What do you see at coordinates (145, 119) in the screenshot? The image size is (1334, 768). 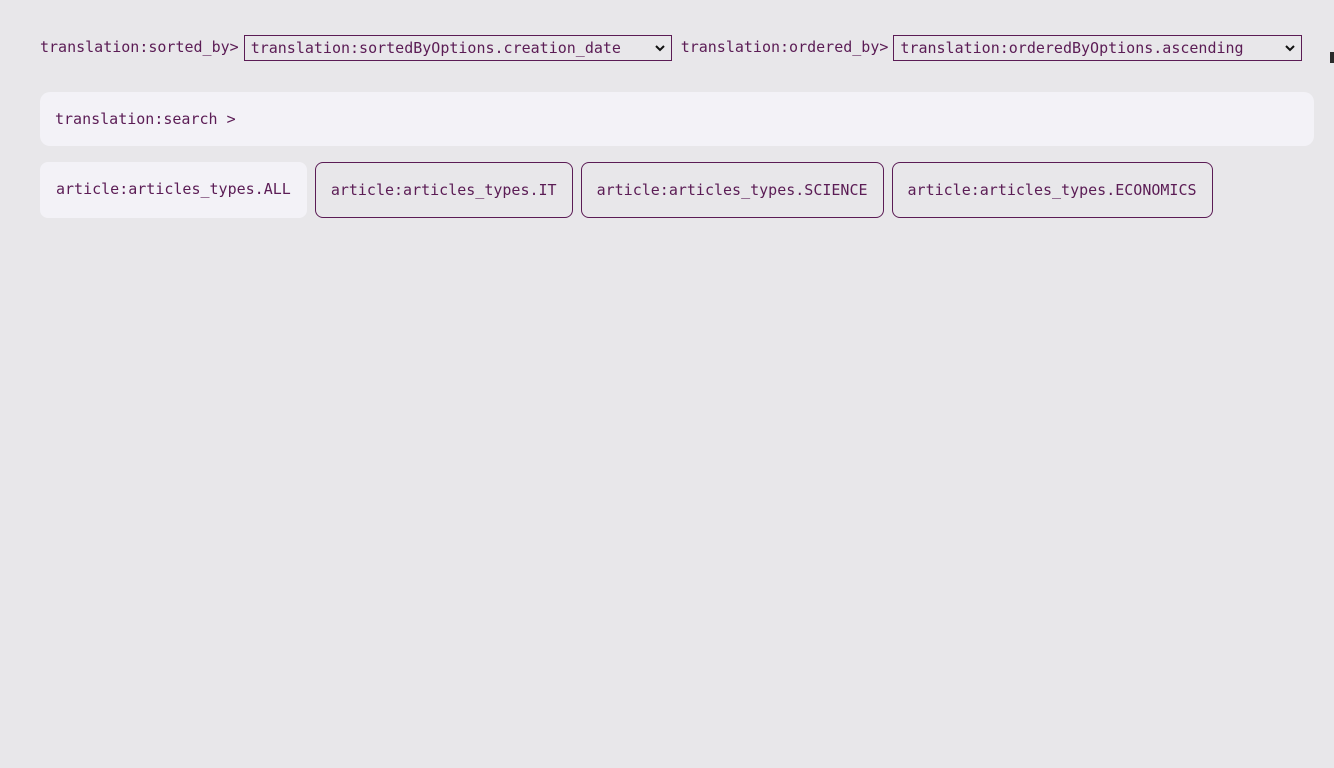 I see `search-label: translation:search >` at bounding box center [145, 119].